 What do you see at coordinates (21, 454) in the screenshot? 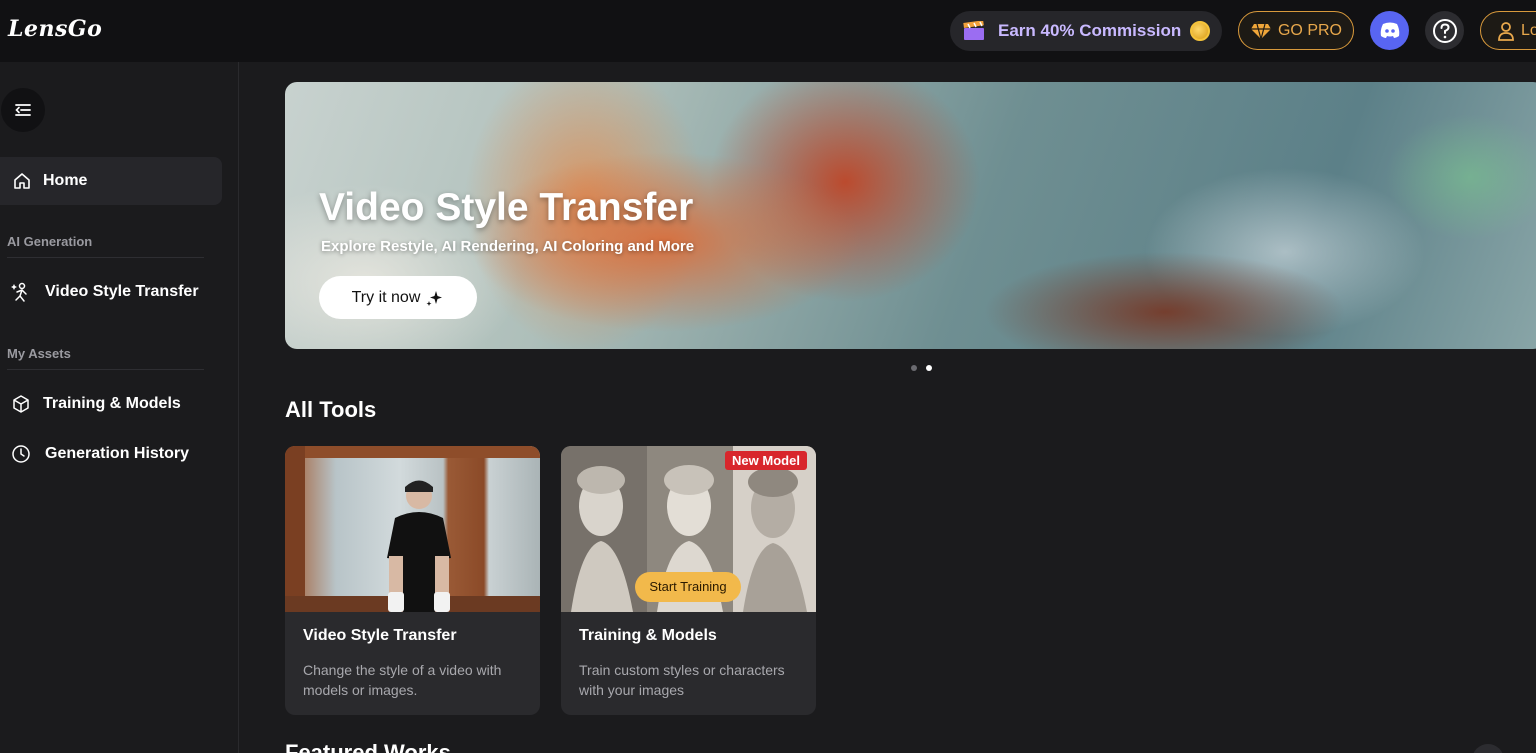
I see `clock-icon` at bounding box center [21, 454].